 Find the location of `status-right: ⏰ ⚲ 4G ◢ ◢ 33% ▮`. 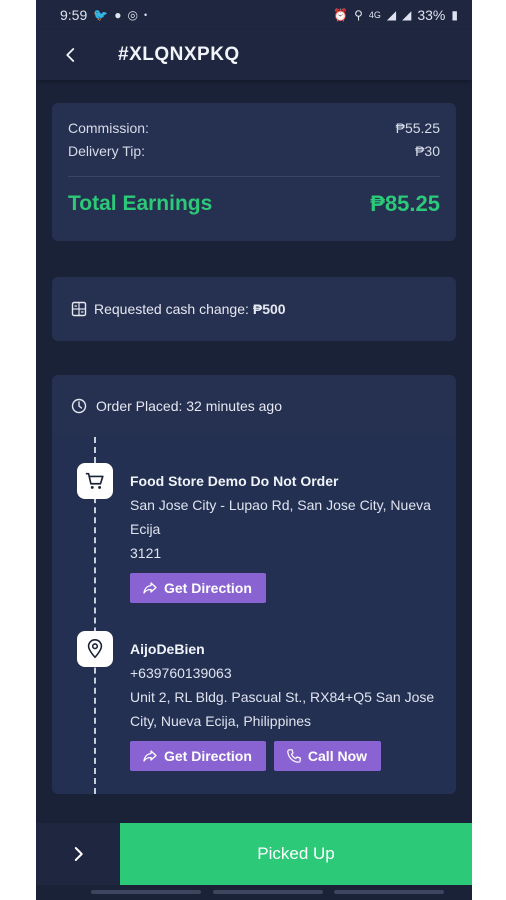

status-right: ⏰ ⚲ 4G ◢ ◢ 33% ▮ is located at coordinates (395, 15).